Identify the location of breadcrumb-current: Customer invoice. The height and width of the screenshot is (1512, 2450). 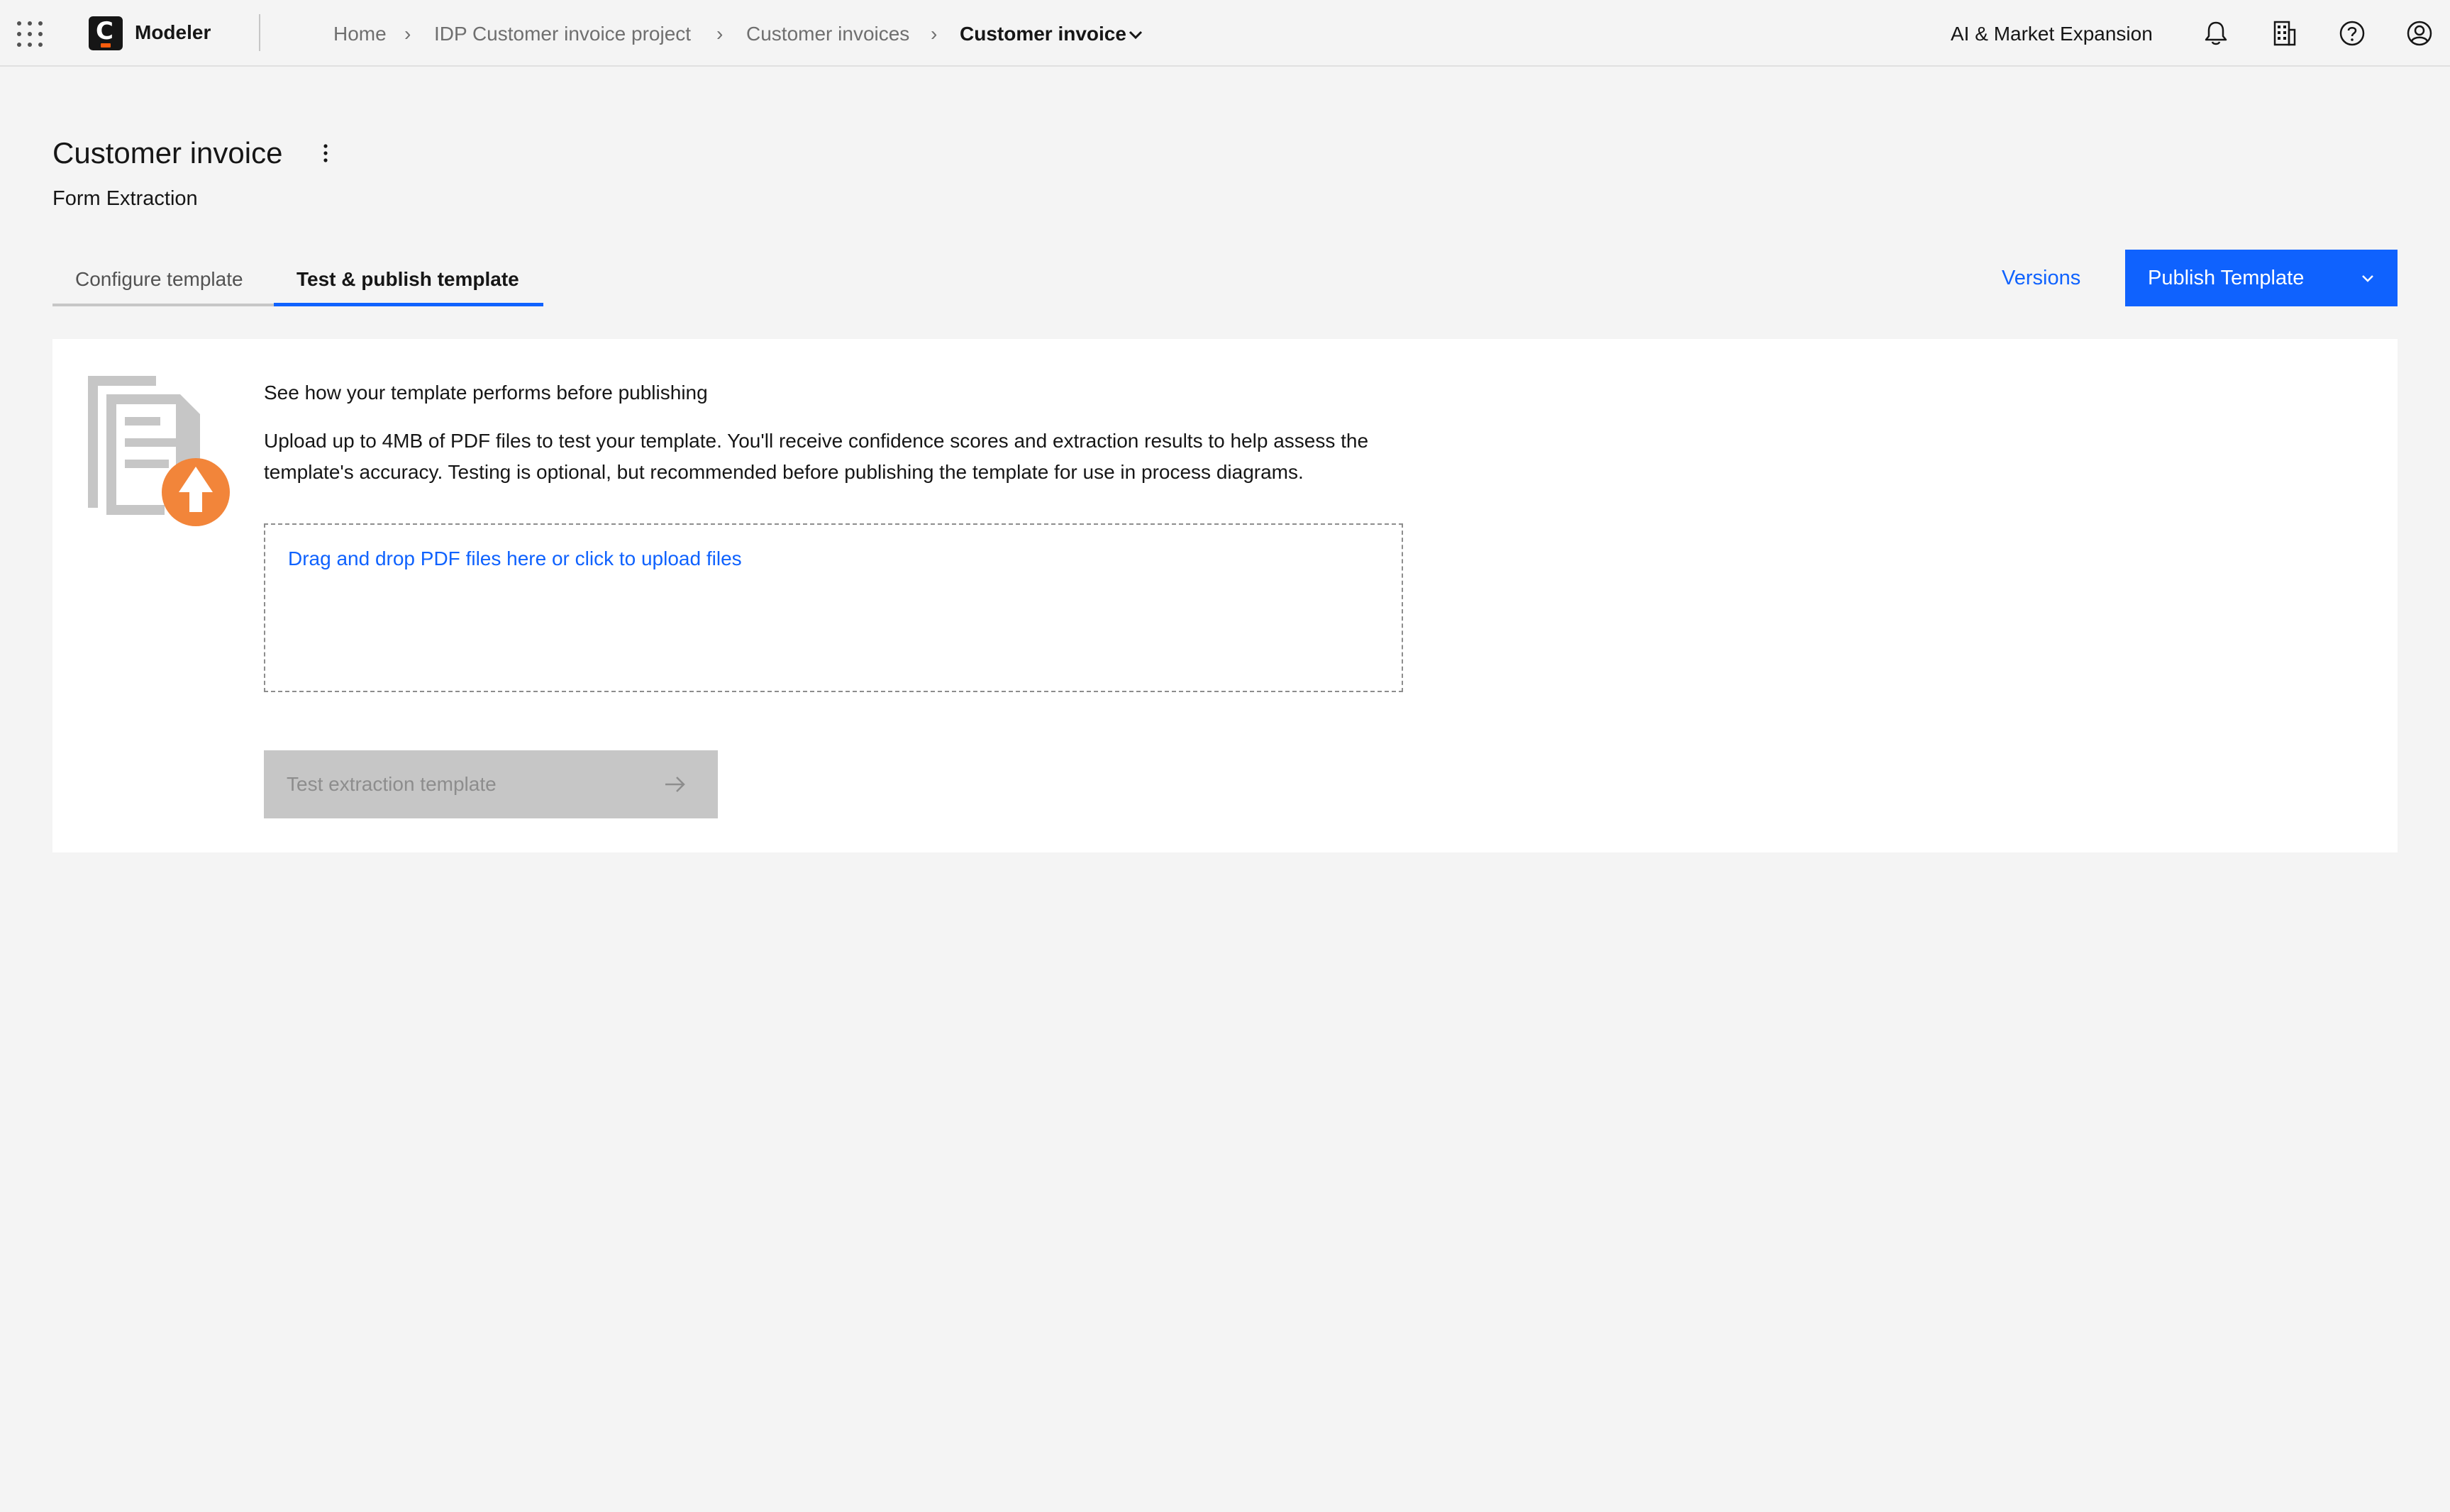
(1043, 34).